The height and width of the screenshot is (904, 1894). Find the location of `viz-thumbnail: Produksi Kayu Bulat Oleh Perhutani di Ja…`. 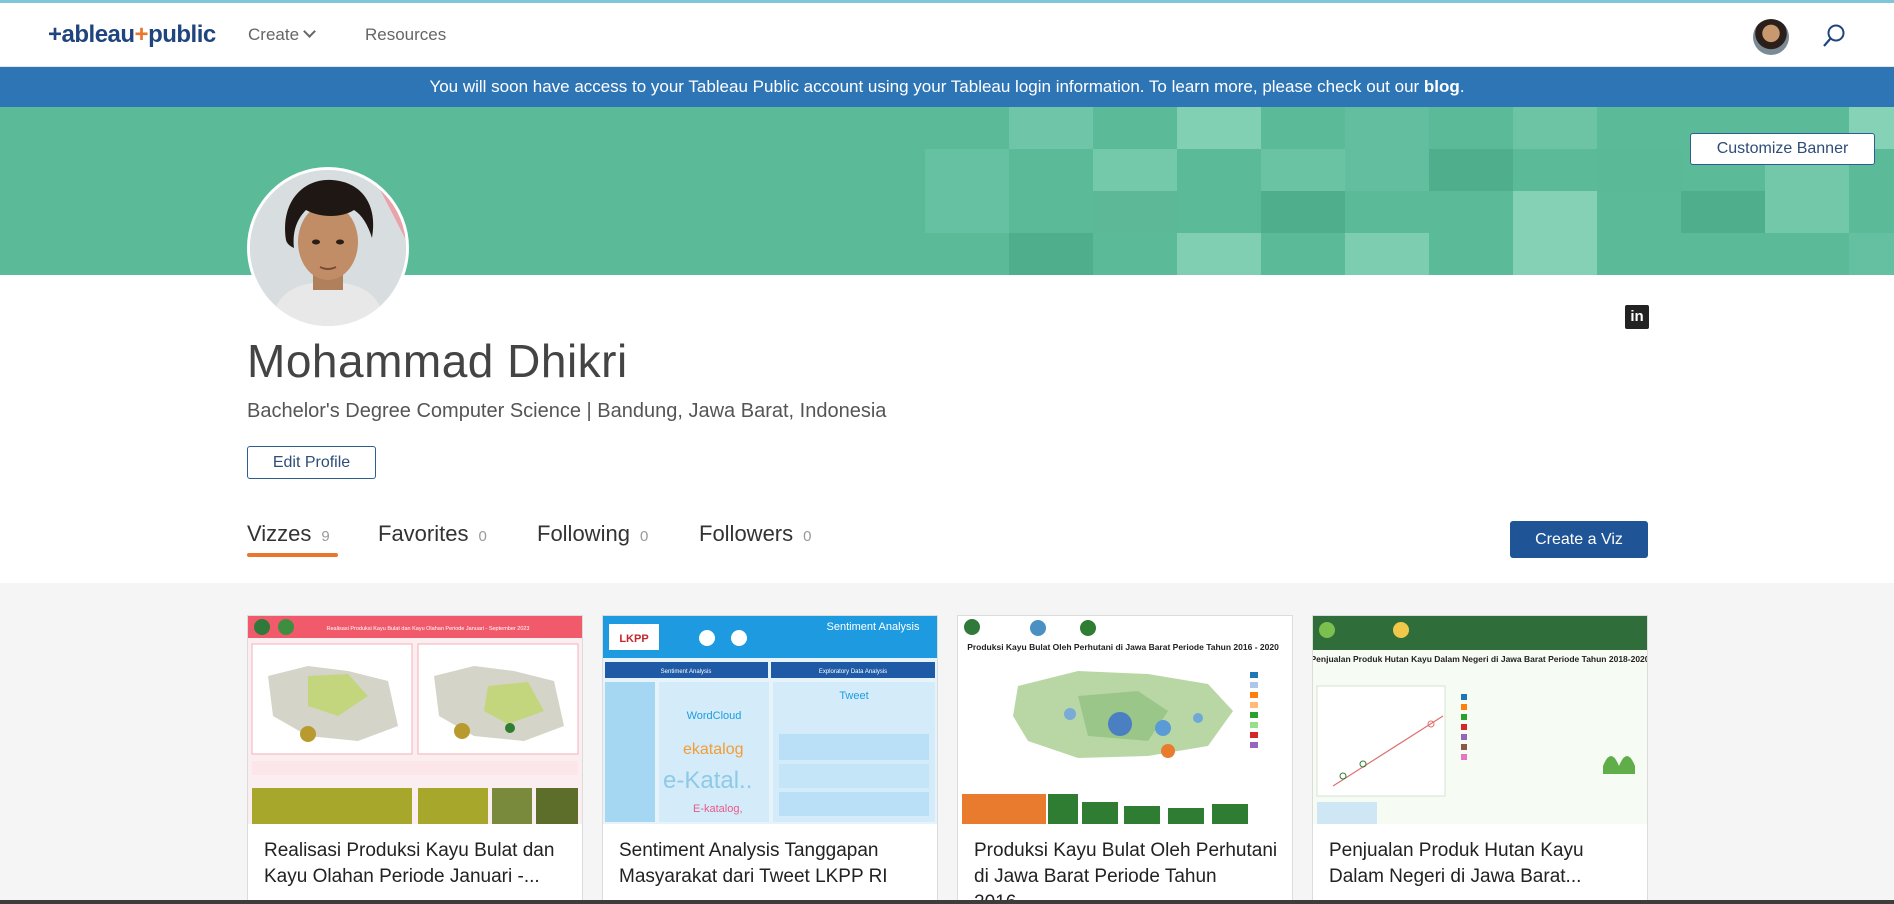

viz-thumbnail: Produksi Kayu Bulat Oleh Perhutani di Ja… is located at coordinates (1125, 720).